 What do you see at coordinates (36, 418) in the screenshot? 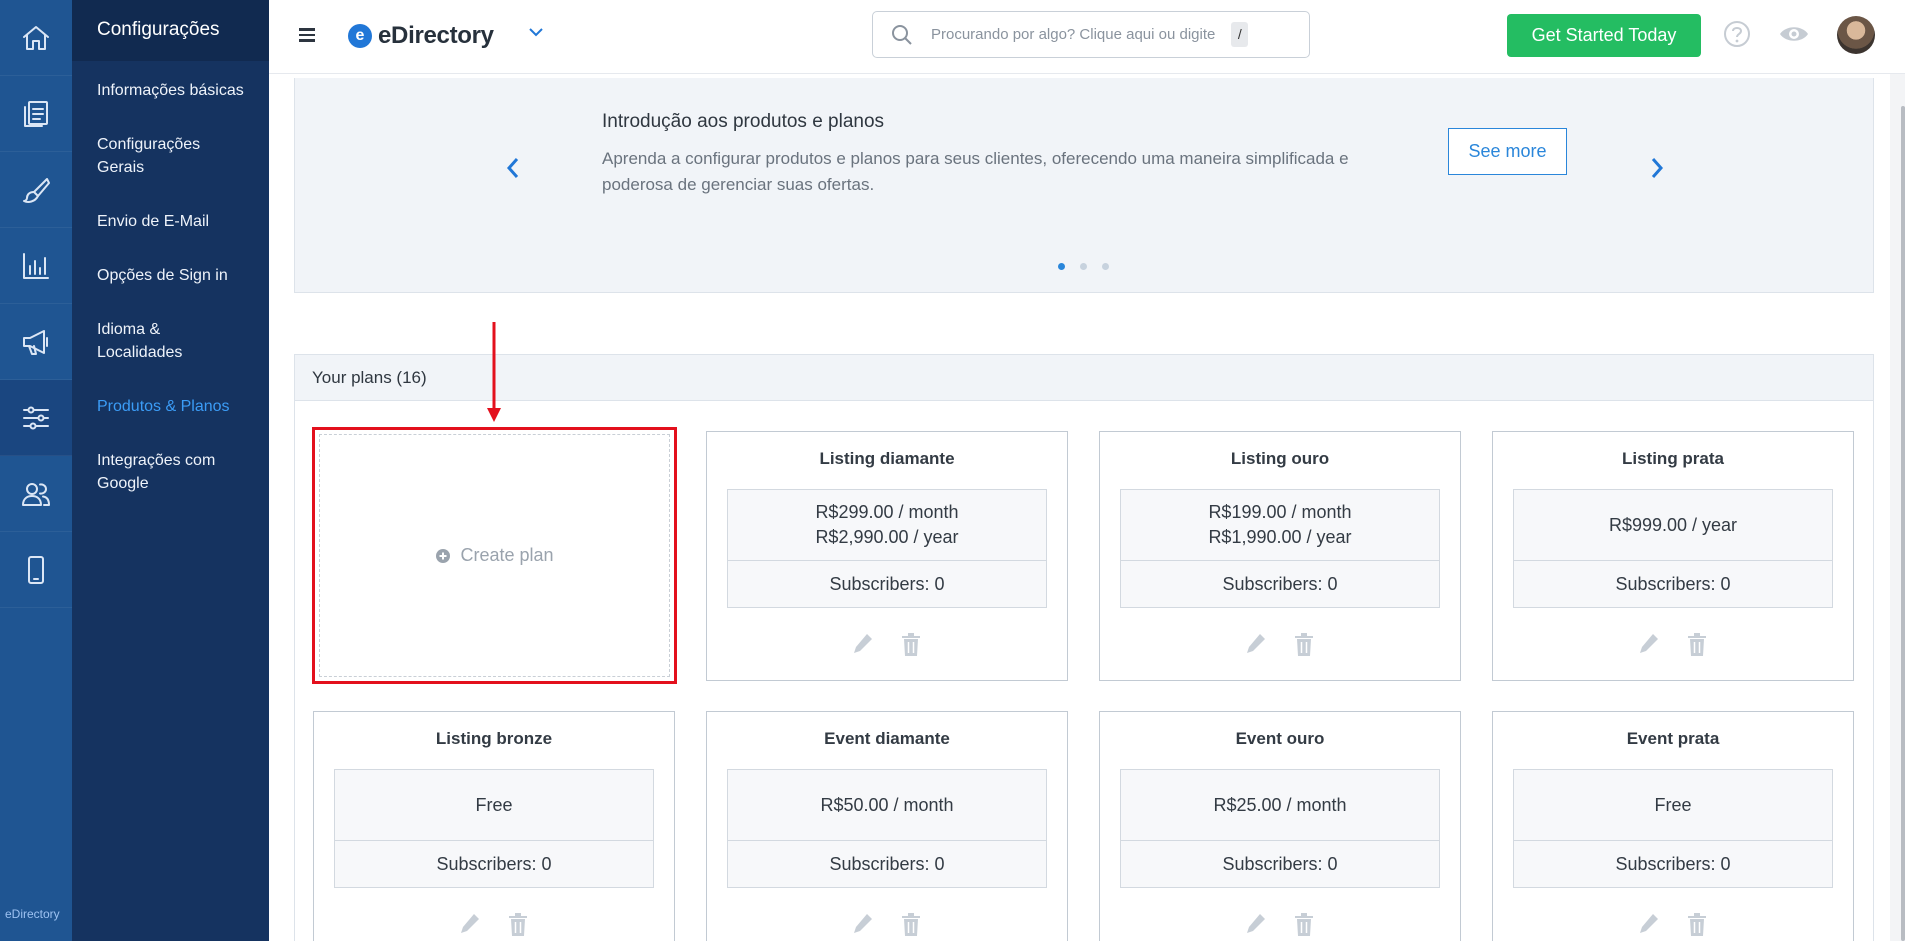
I see `rail-settings` at bounding box center [36, 418].